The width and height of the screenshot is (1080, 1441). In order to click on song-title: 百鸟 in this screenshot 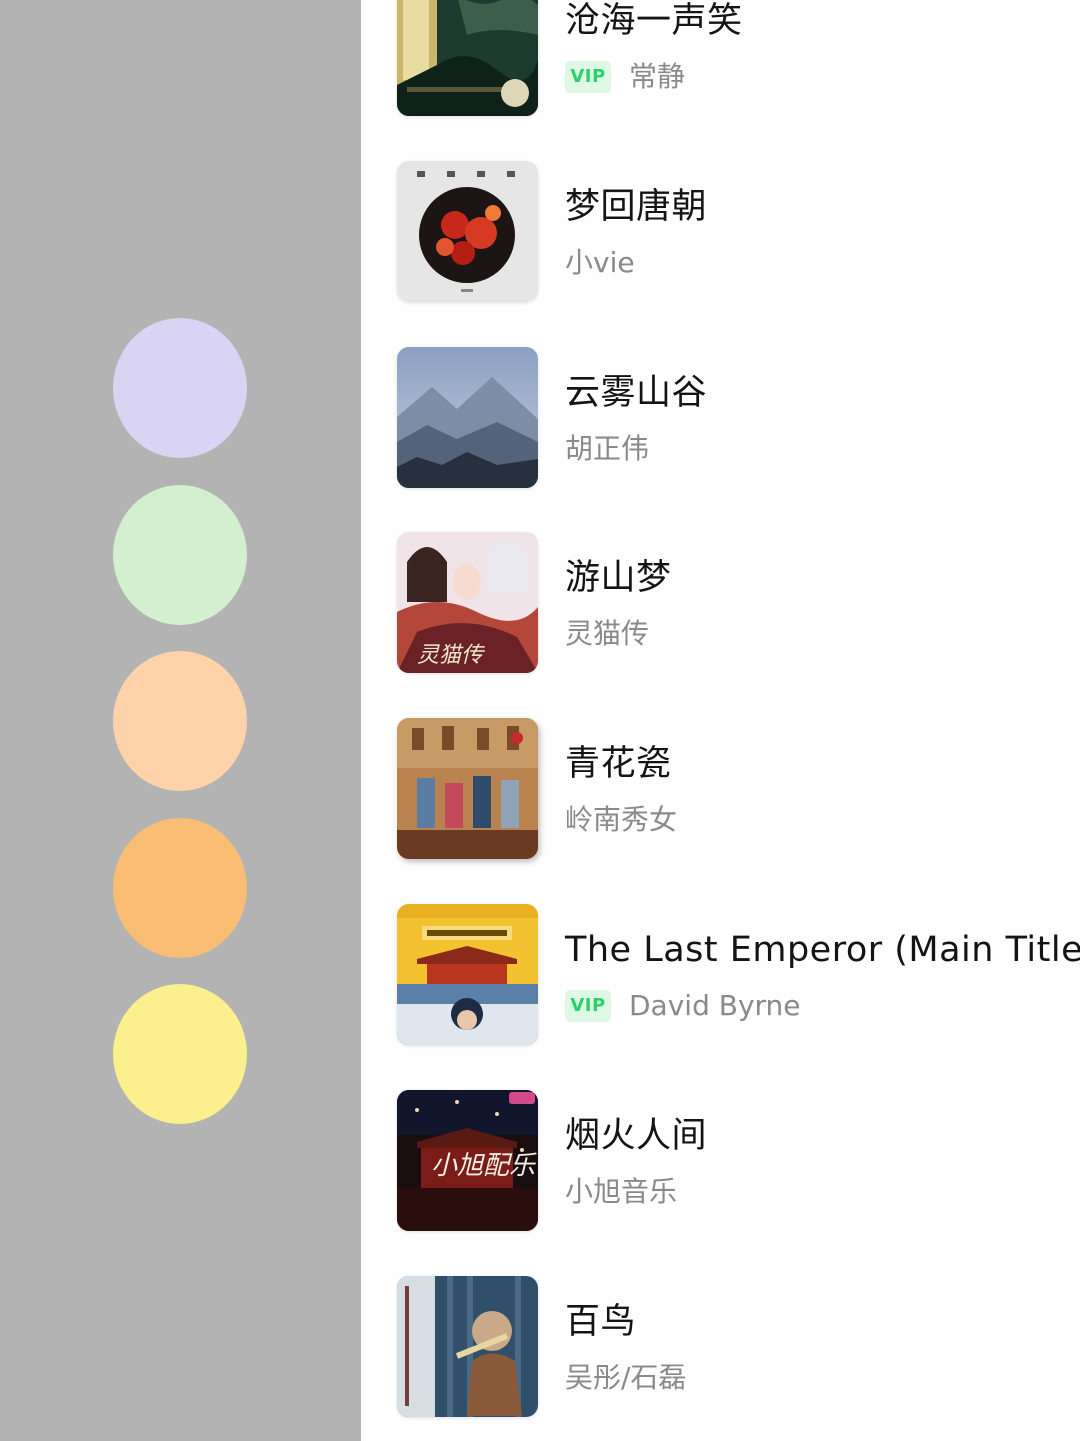, I will do `click(601, 1322)`.